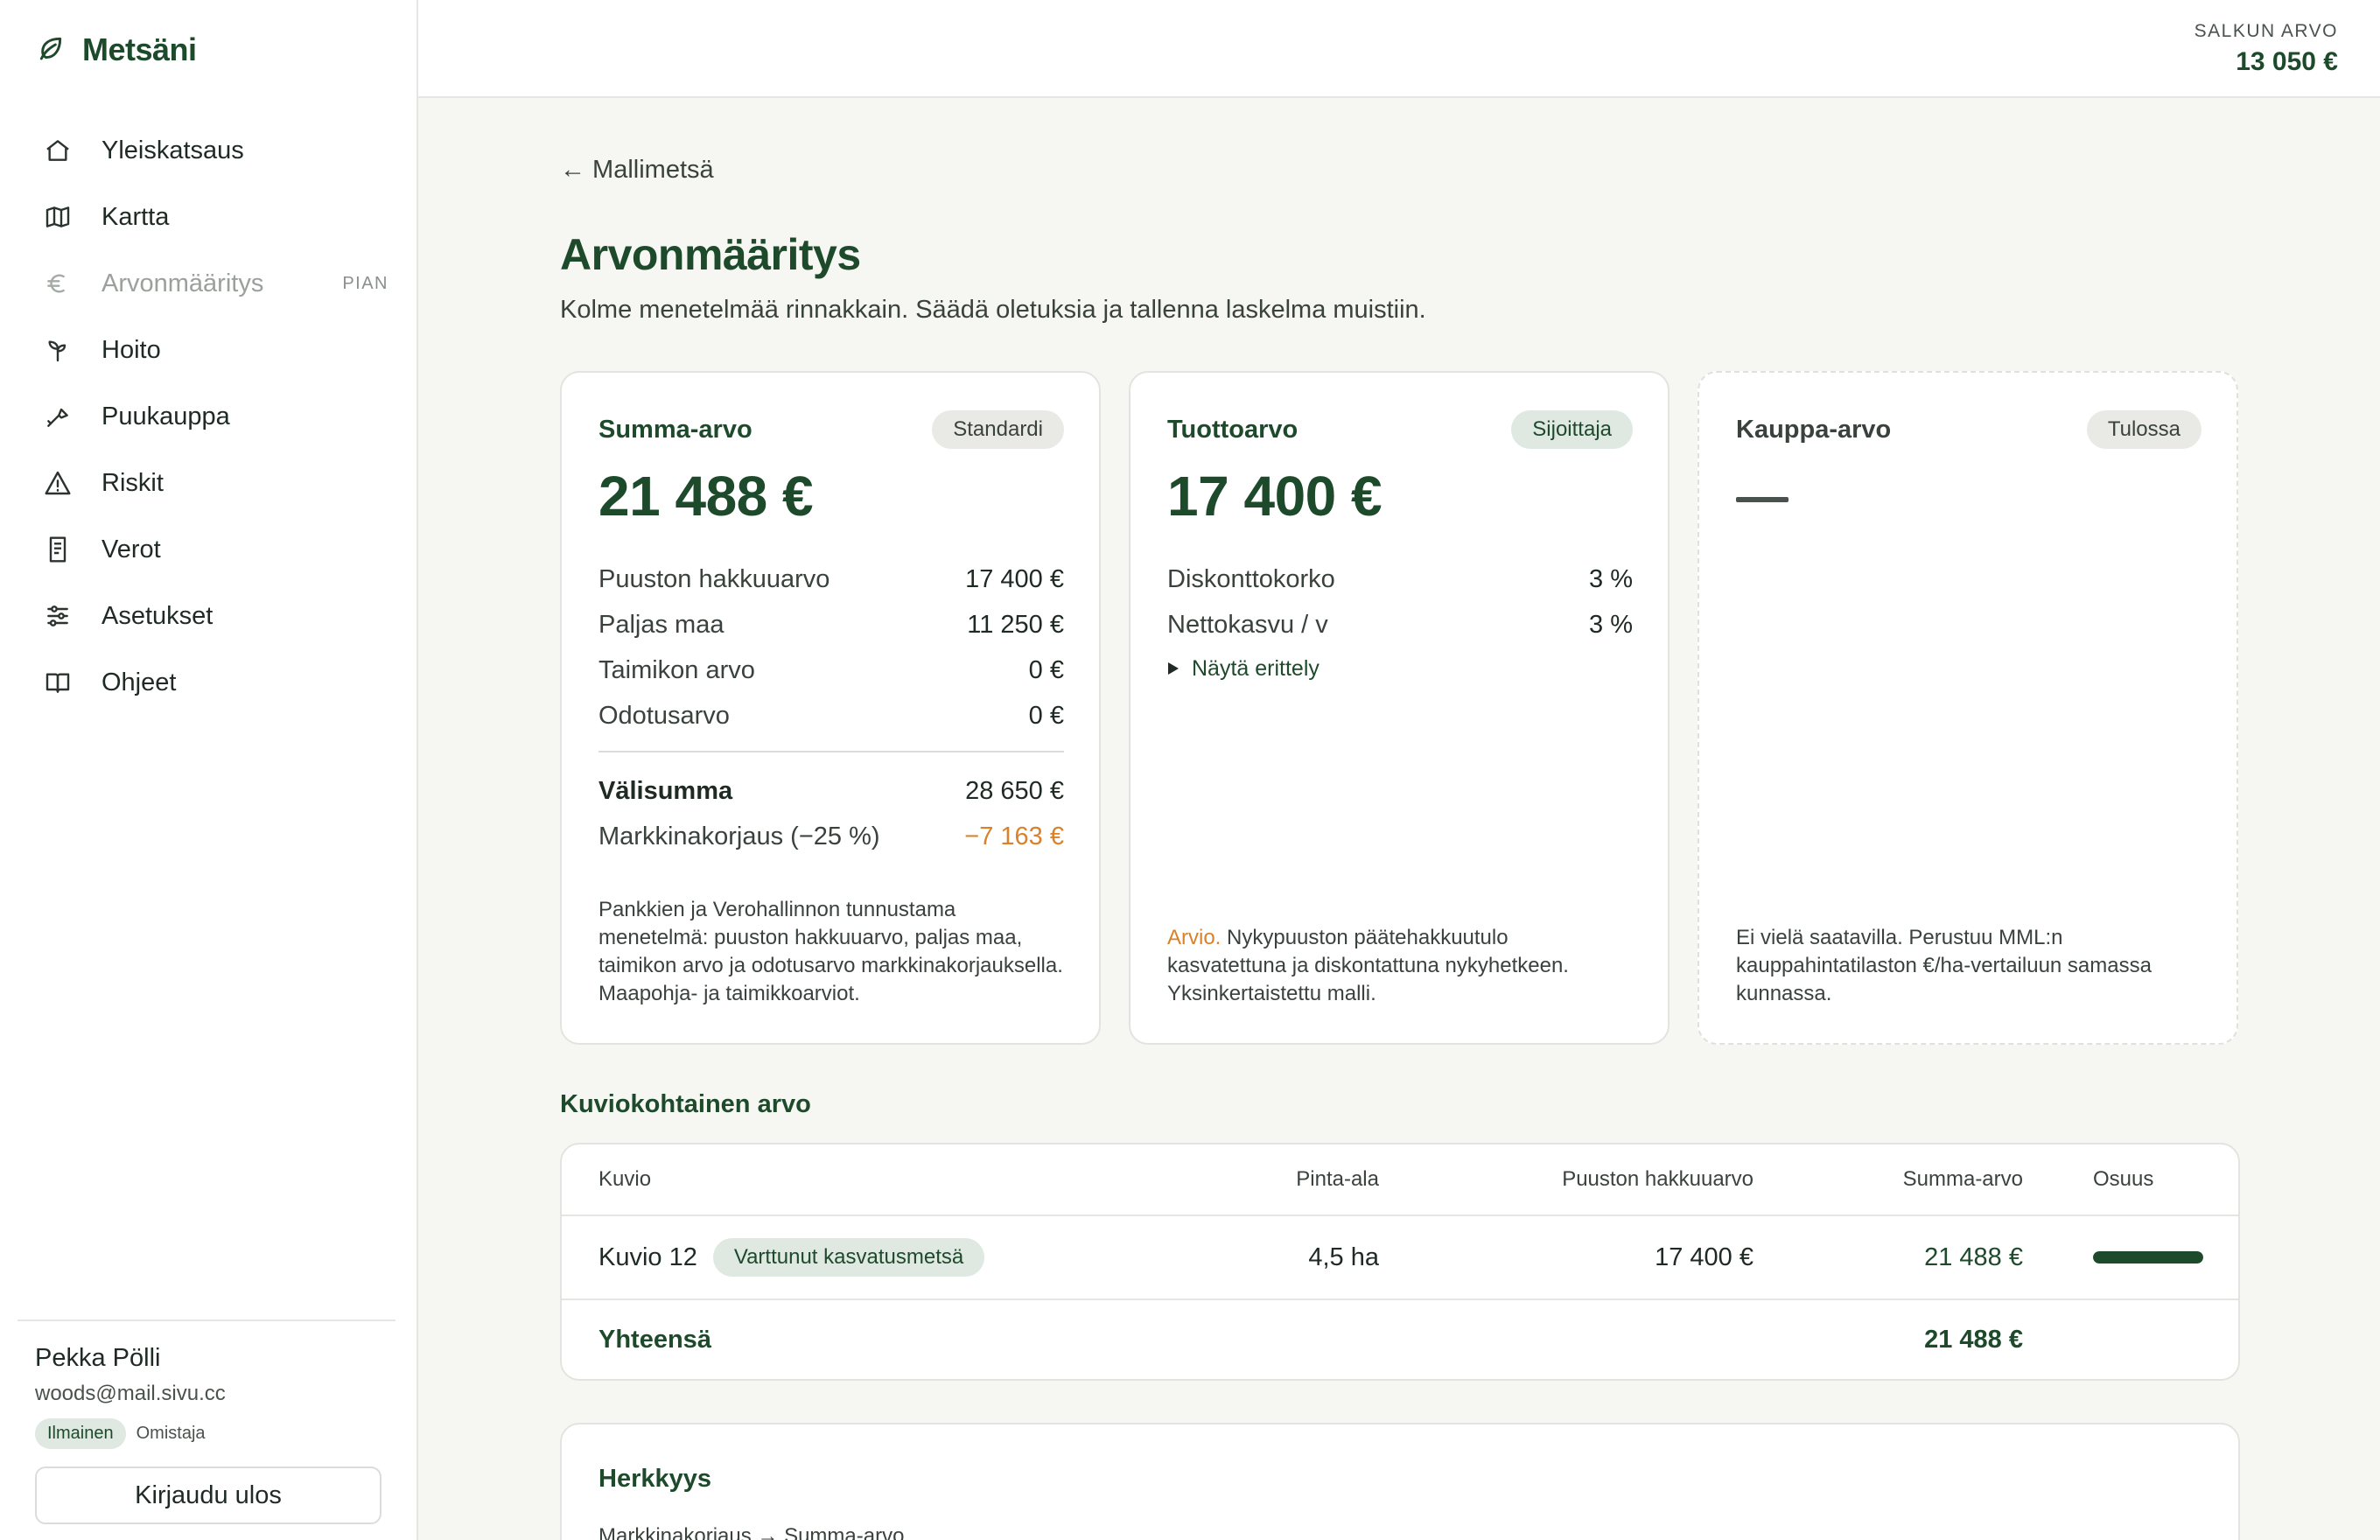  What do you see at coordinates (710, 254) in the screenshot?
I see `page-title: Arvonmääritys` at bounding box center [710, 254].